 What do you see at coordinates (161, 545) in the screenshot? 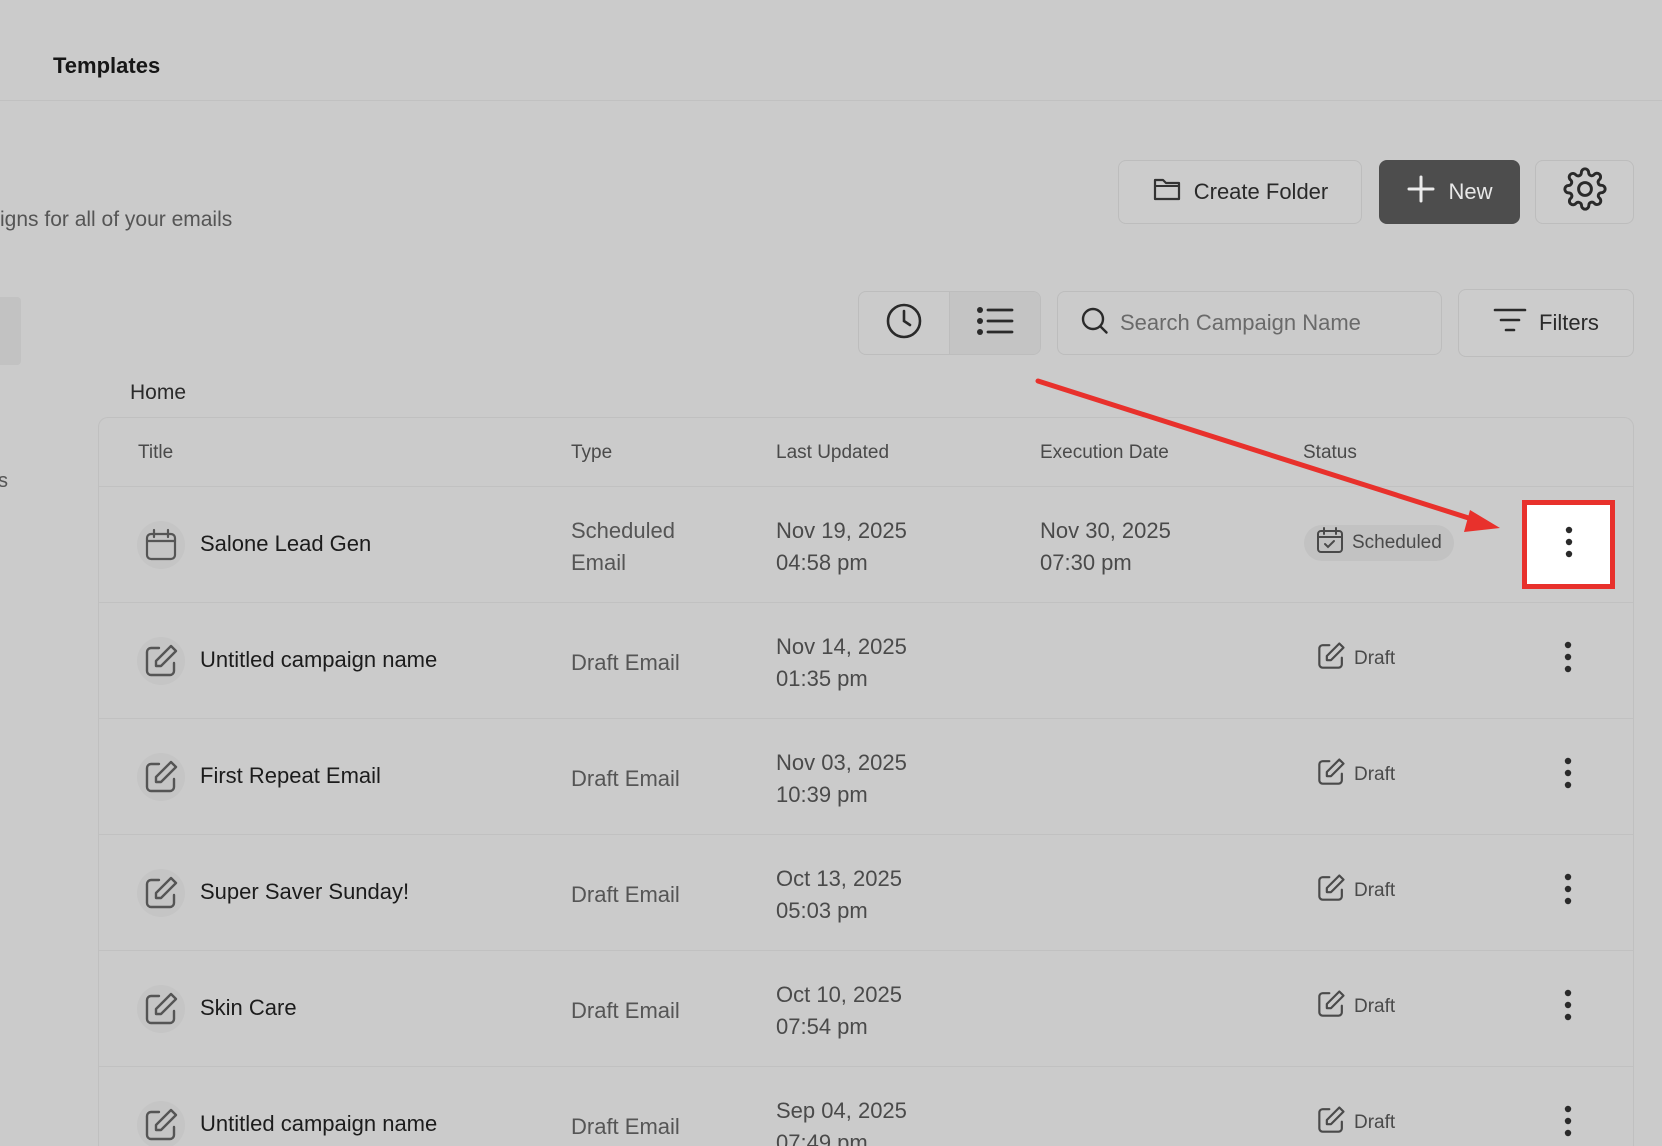
I see `calendar-icon` at bounding box center [161, 545].